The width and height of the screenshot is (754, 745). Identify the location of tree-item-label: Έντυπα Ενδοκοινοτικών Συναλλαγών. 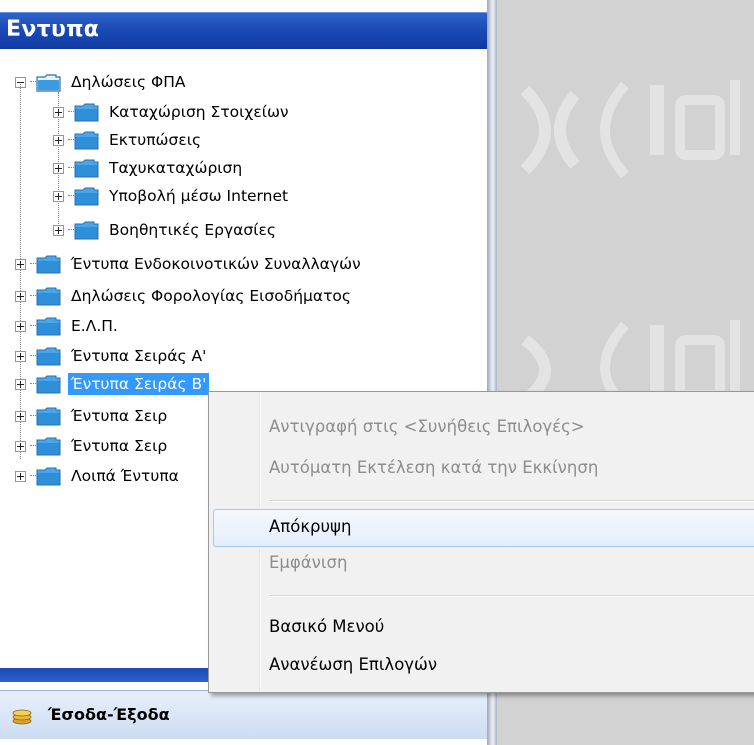
(216, 264).